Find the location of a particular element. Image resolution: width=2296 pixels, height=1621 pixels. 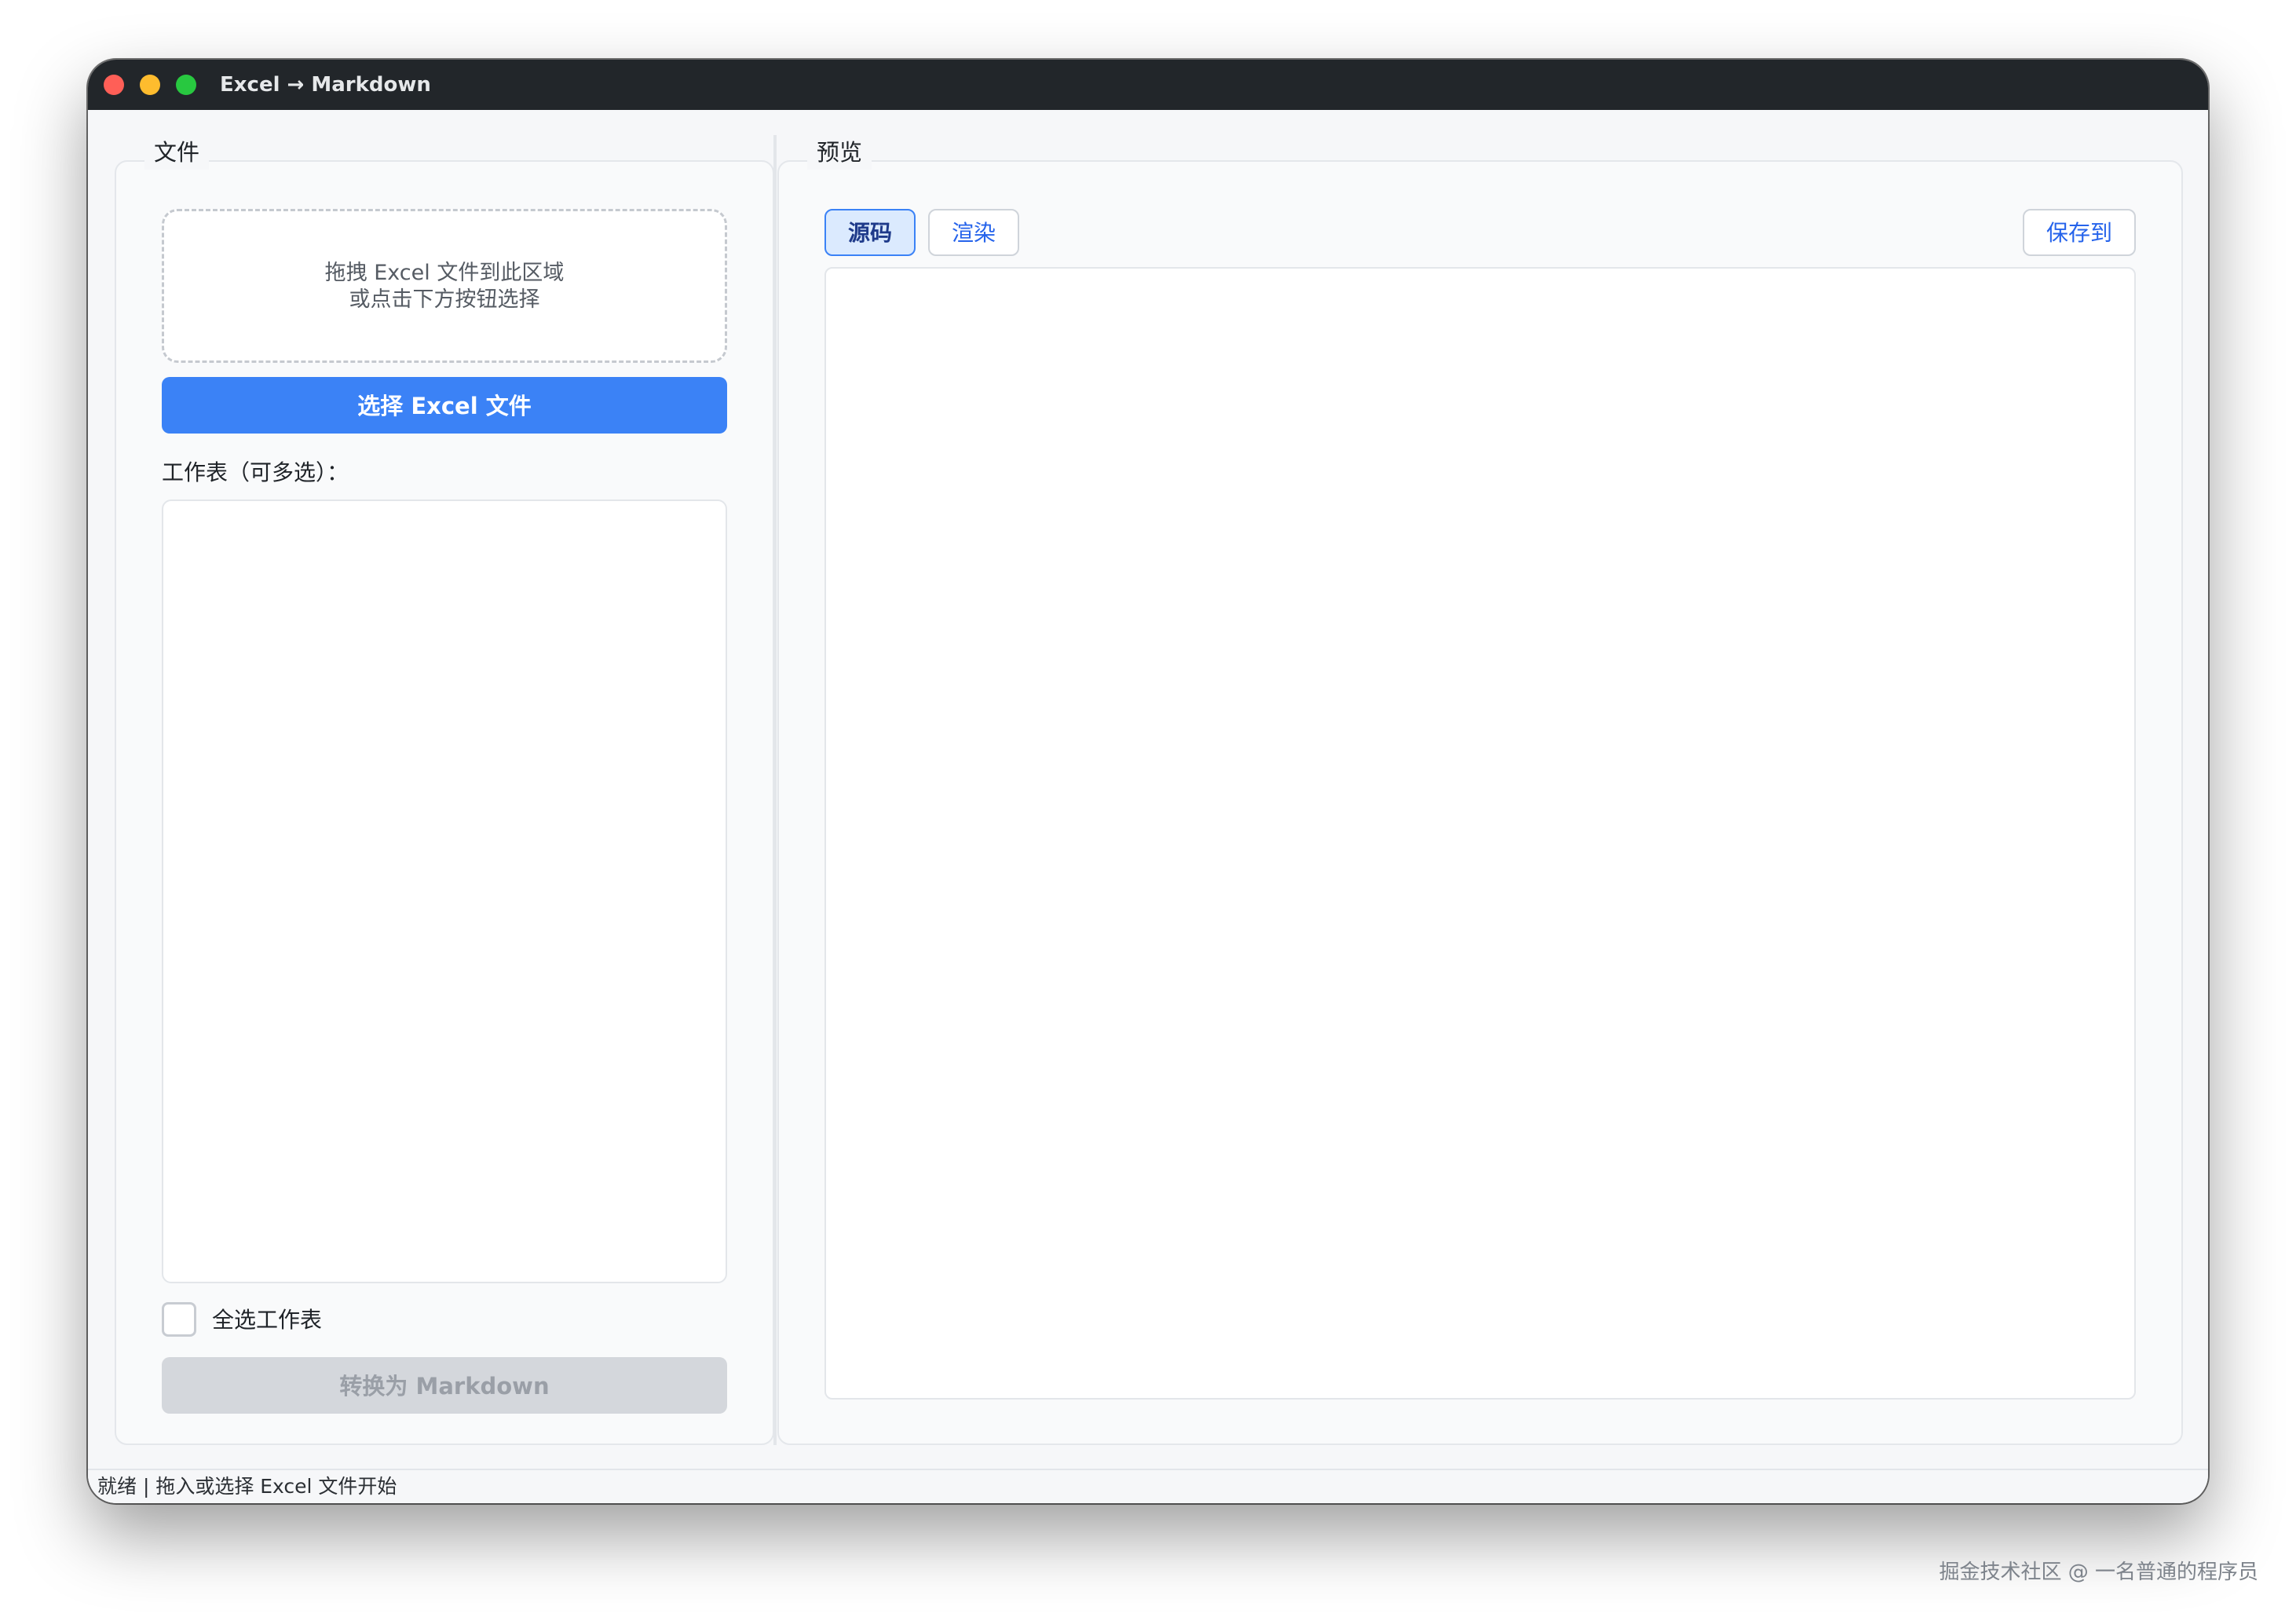

close-window-icon is located at coordinates (114, 85).